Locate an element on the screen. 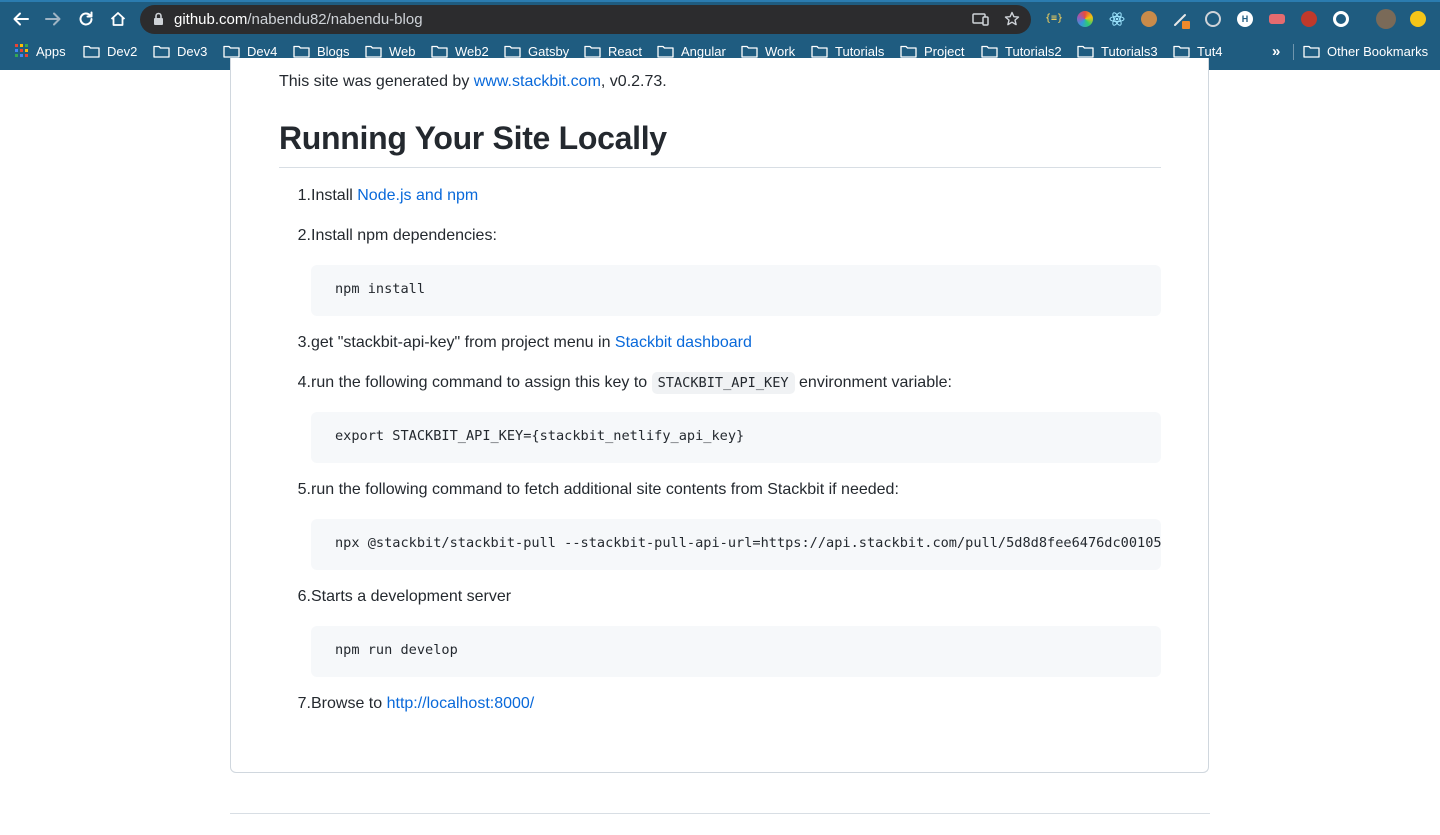  bookmarks-separator is located at coordinates (1293, 52).